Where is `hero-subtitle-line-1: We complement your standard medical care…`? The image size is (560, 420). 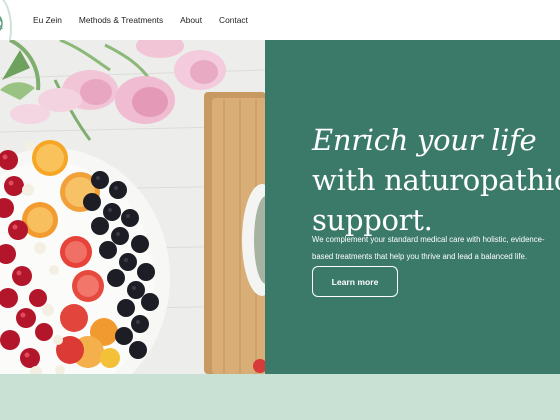 hero-subtitle-line-1: We complement your standard medical care… is located at coordinates (428, 239).